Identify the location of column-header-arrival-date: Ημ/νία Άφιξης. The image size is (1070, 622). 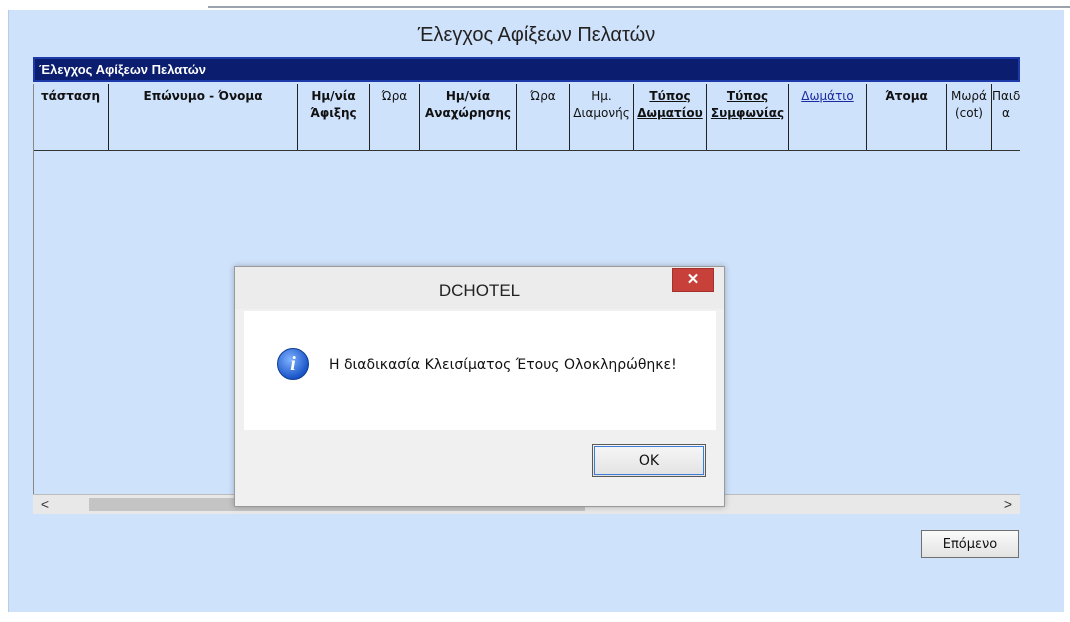
(334, 117).